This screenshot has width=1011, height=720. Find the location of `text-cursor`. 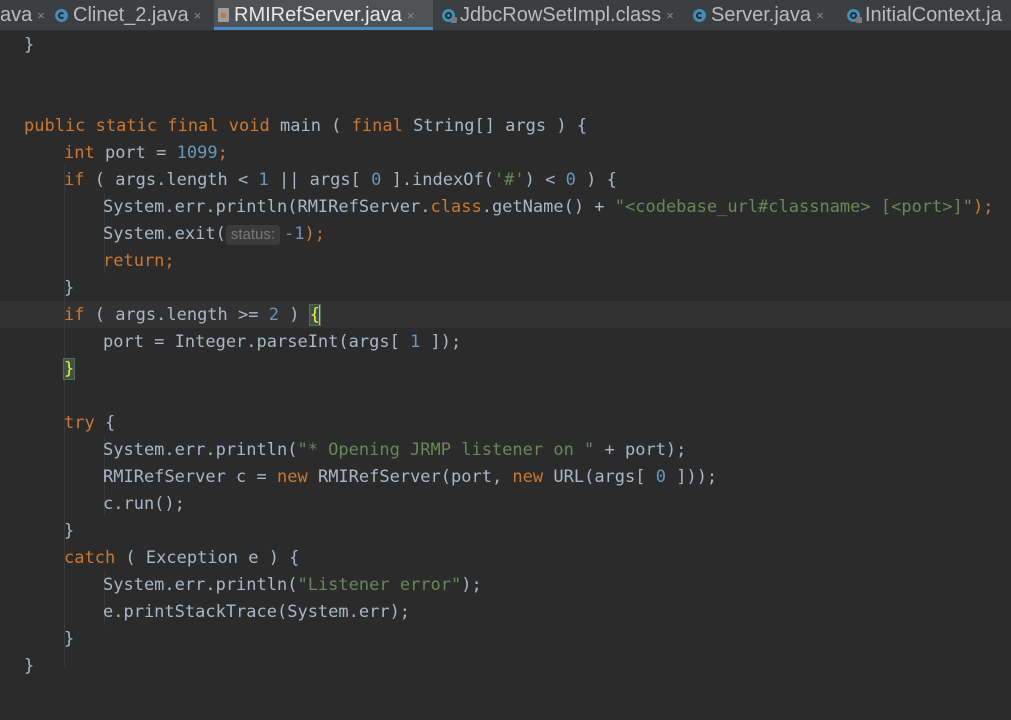

text-cursor is located at coordinates (319, 315).